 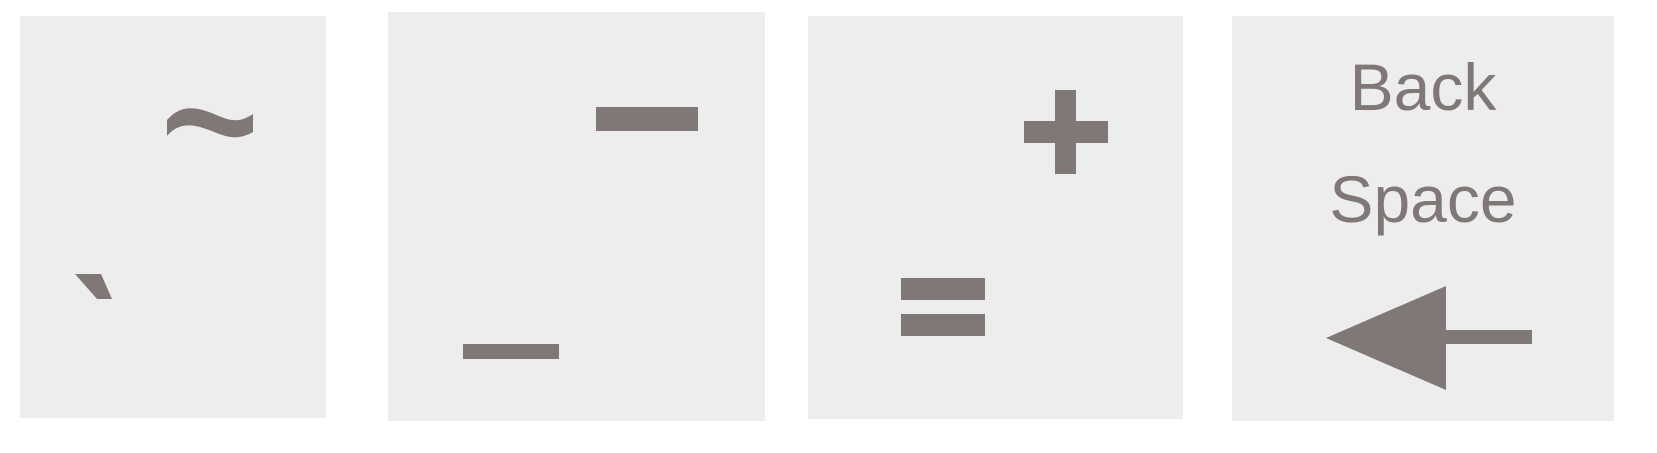 I want to click on backspace-label-line2: Space, so click(x=1423, y=199).